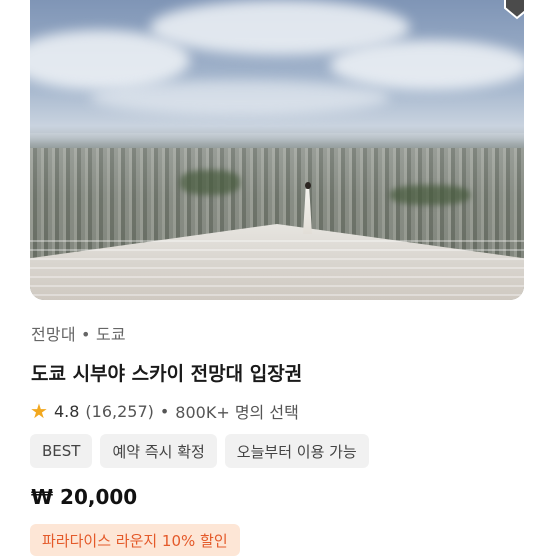 This screenshot has width=554, height=556. What do you see at coordinates (84, 497) in the screenshot?
I see `product-price: ₩ 20,000` at bounding box center [84, 497].